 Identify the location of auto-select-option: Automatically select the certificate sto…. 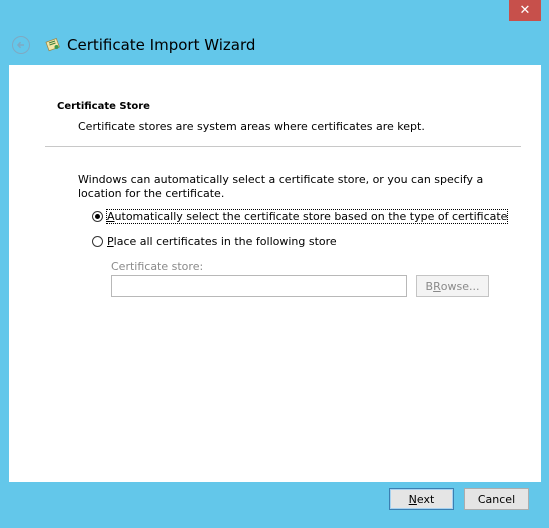
(300, 216).